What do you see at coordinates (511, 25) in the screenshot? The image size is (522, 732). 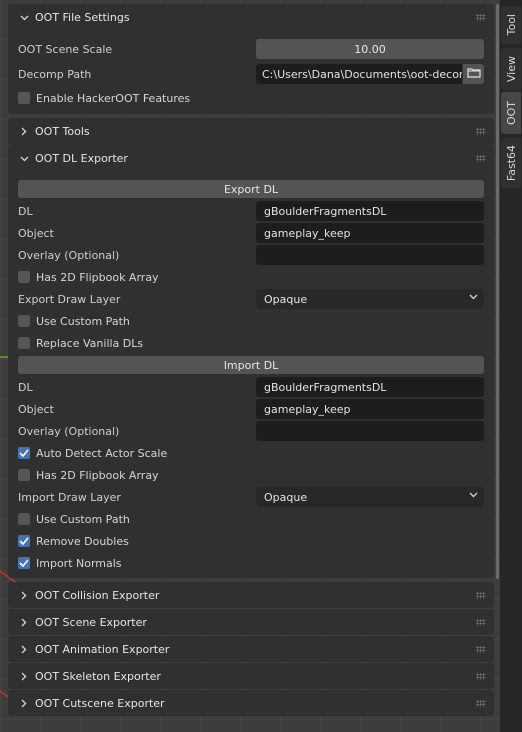 I see `tab-tool: Tool` at bounding box center [511, 25].